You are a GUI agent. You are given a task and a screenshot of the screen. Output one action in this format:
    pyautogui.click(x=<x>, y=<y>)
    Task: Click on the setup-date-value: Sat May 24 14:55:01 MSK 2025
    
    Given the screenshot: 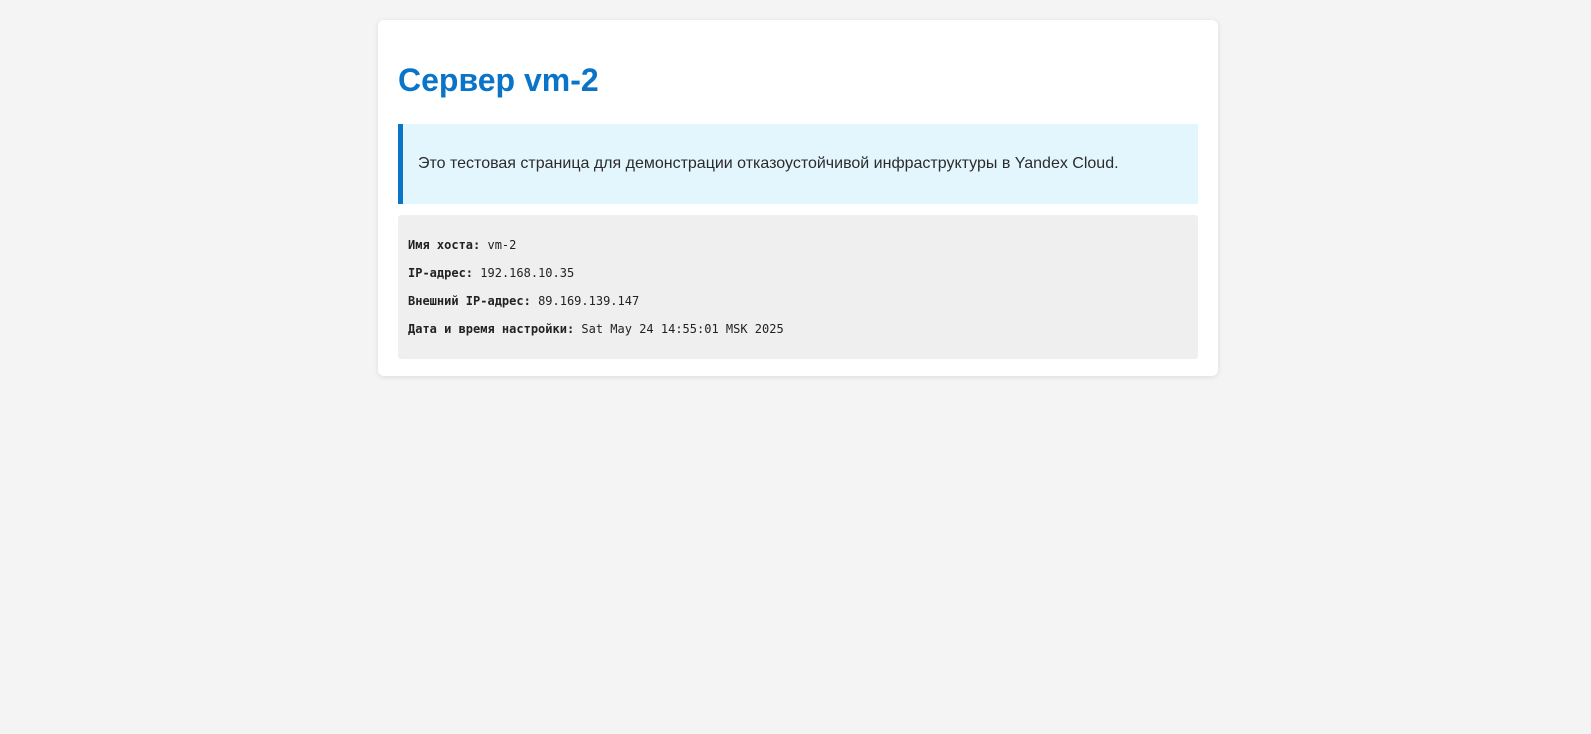 What is the action you would take?
    pyautogui.click(x=682, y=329)
    